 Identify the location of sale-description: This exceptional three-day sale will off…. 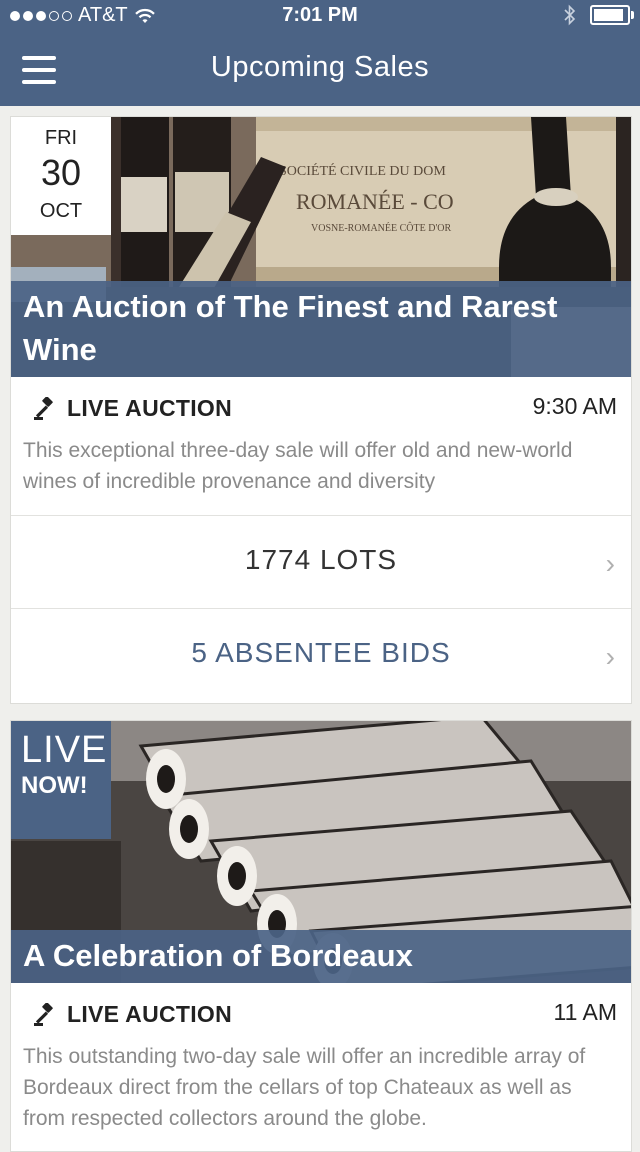
(298, 466).